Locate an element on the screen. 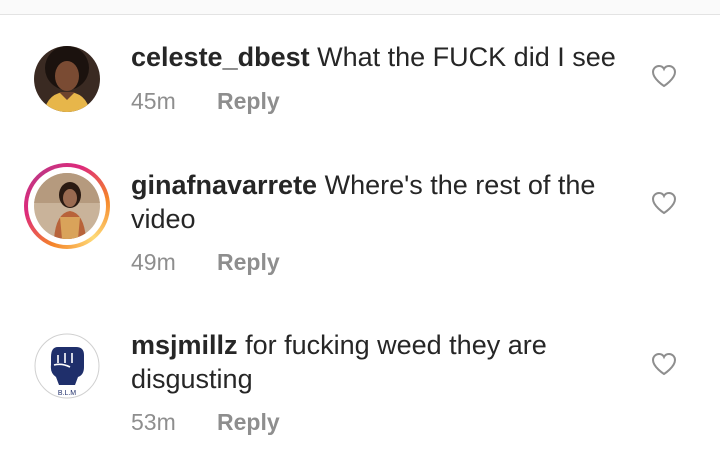 The height and width of the screenshot is (453, 720). comment-text: celeste_dbest What the FUCK did I see is located at coordinates (381, 57).